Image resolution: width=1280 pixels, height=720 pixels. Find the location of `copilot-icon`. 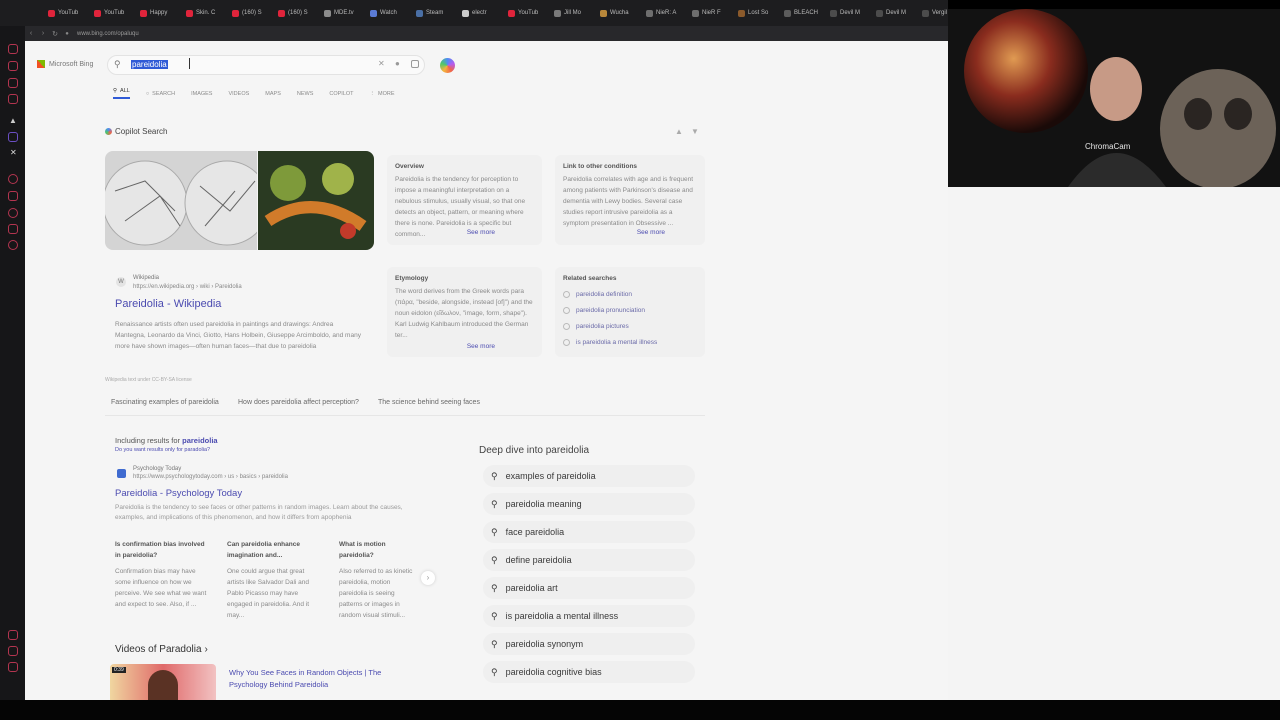

copilot-icon is located at coordinates (447, 65).